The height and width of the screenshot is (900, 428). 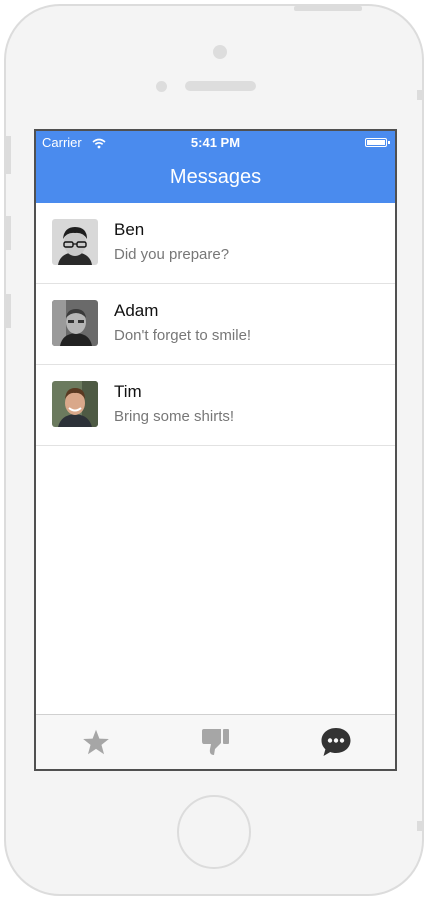 I want to click on power-button, so click(x=328, y=8).